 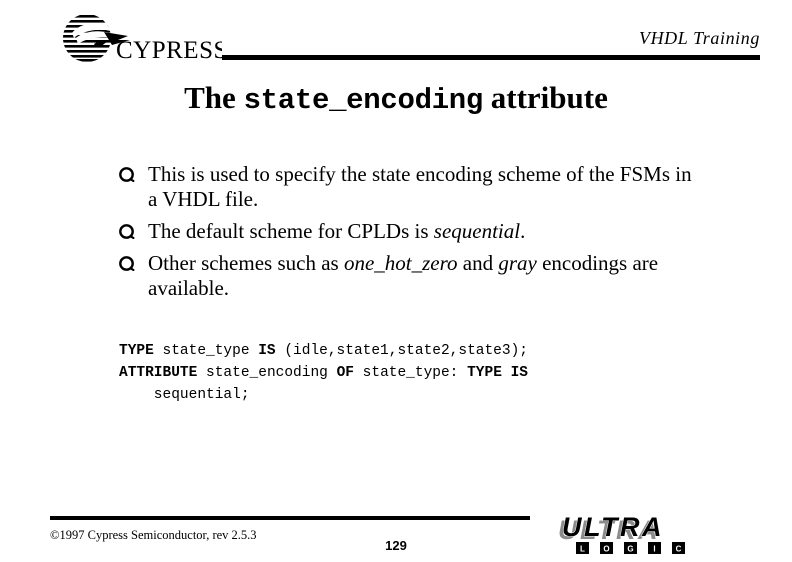 What do you see at coordinates (410, 373) in the screenshot?
I see `code-text: state_type:` at bounding box center [410, 373].